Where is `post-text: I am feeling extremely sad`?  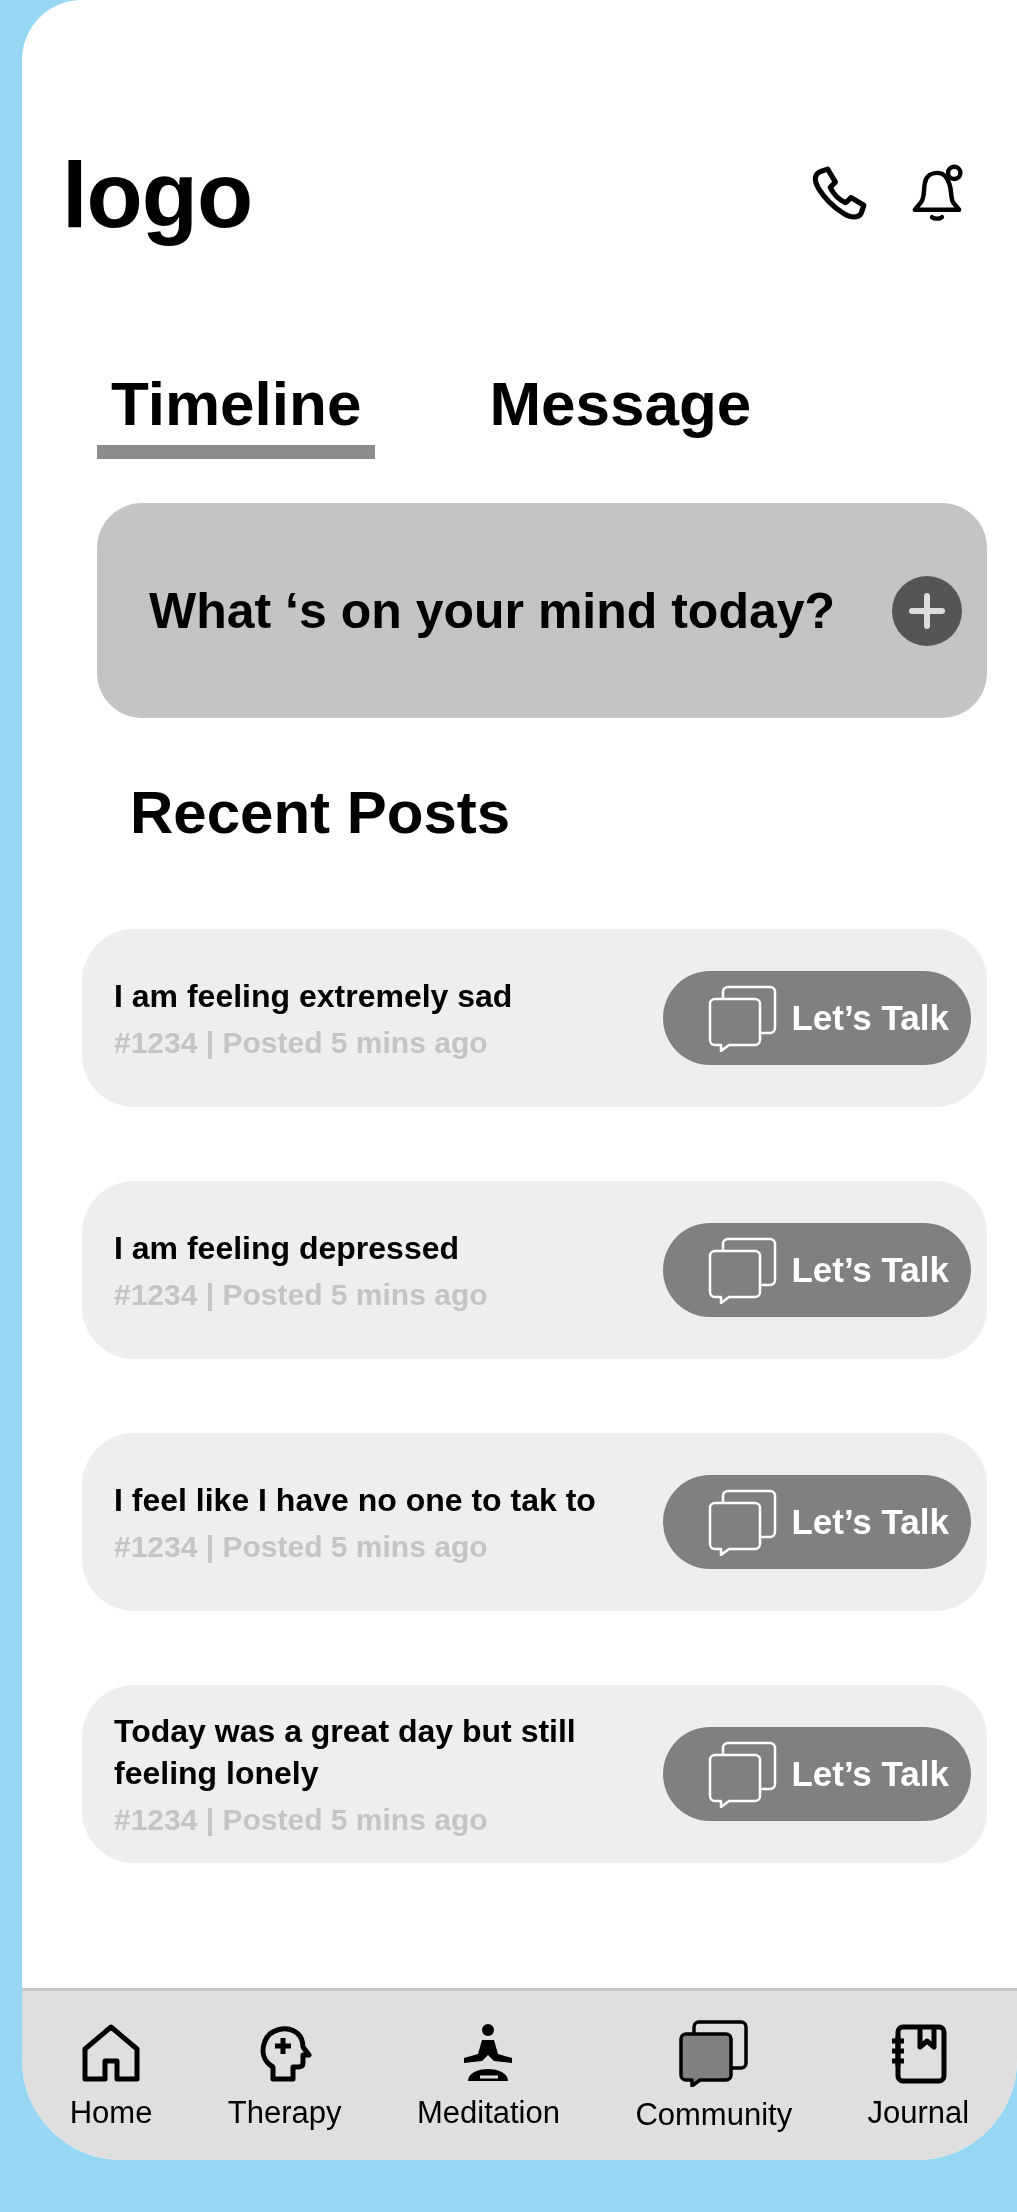 post-text: I am feeling extremely sad is located at coordinates (313, 997).